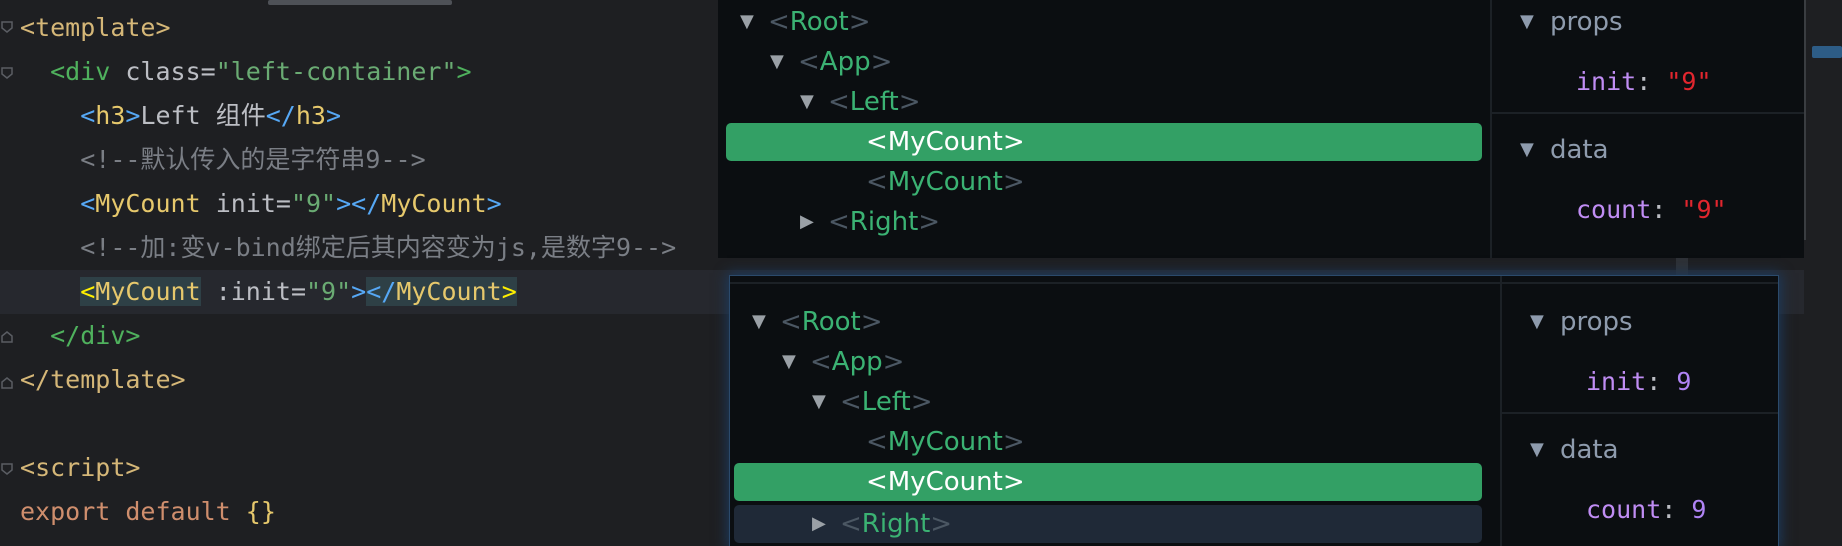  I want to click on code-line: </template>, so click(103, 380).